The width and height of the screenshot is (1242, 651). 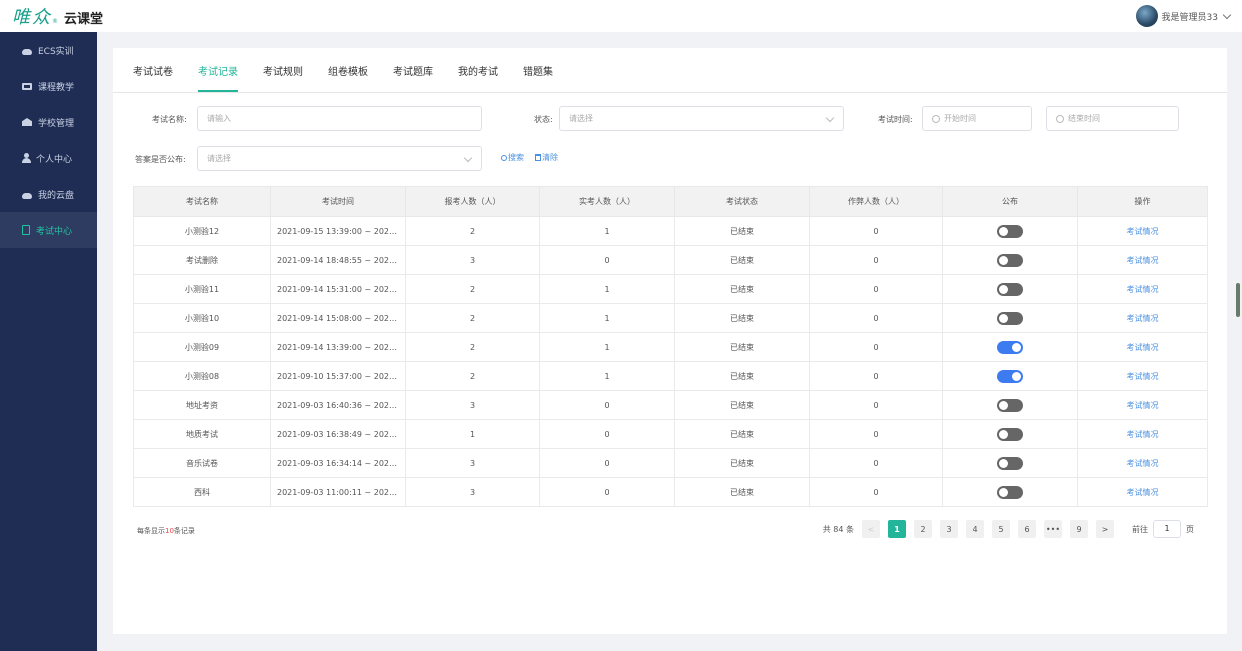 What do you see at coordinates (57, 16) in the screenshot?
I see `logo: 唯众 ® 云课堂` at bounding box center [57, 16].